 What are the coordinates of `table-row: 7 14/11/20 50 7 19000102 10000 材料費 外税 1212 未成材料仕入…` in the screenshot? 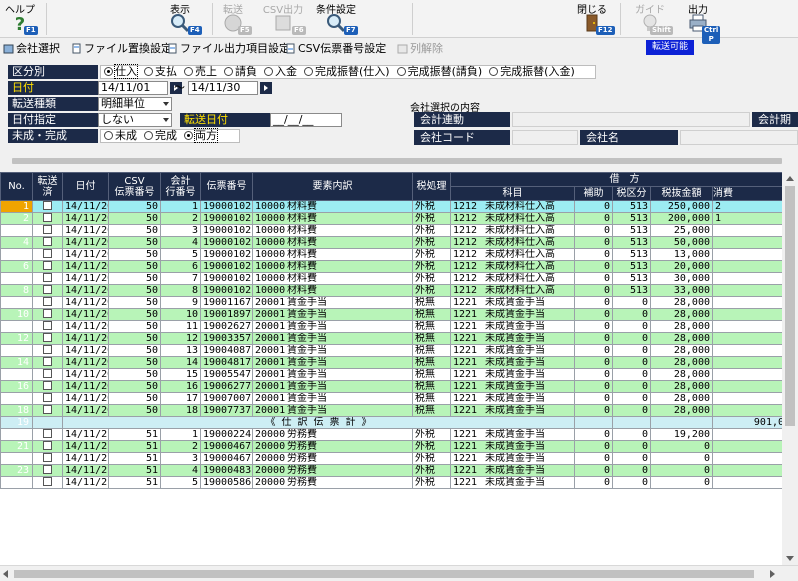 It's located at (391, 278).